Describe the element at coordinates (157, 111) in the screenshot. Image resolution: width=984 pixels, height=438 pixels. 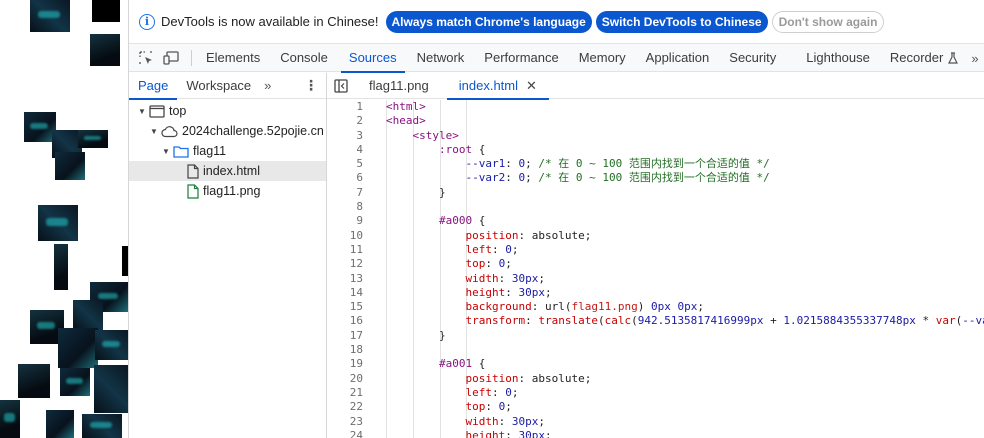
I see `frame-icon` at that location.